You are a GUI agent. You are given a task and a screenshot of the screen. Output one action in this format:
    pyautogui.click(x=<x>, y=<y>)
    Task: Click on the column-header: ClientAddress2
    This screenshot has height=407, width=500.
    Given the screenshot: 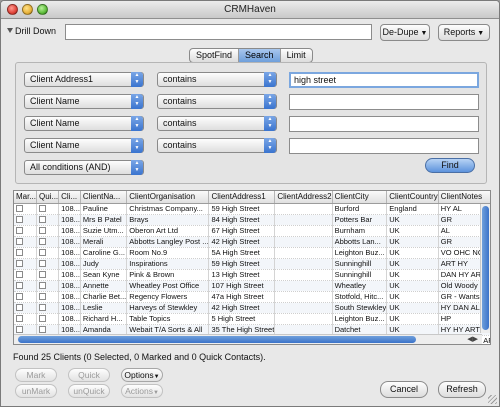 What is the action you would take?
    pyautogui.click(x=303, y=197)
    